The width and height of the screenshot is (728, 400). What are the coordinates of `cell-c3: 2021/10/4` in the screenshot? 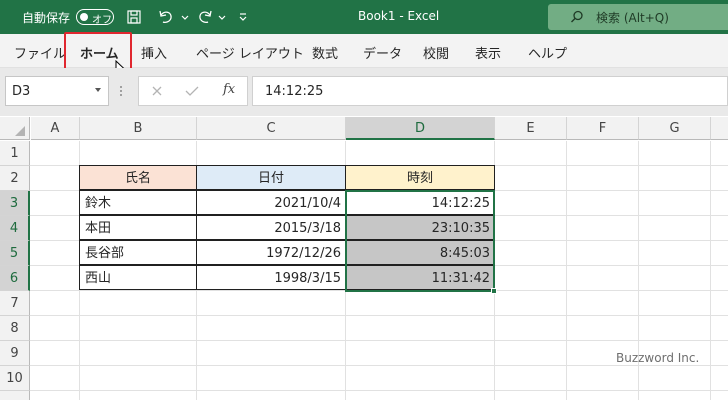 It's located at (271, 202).